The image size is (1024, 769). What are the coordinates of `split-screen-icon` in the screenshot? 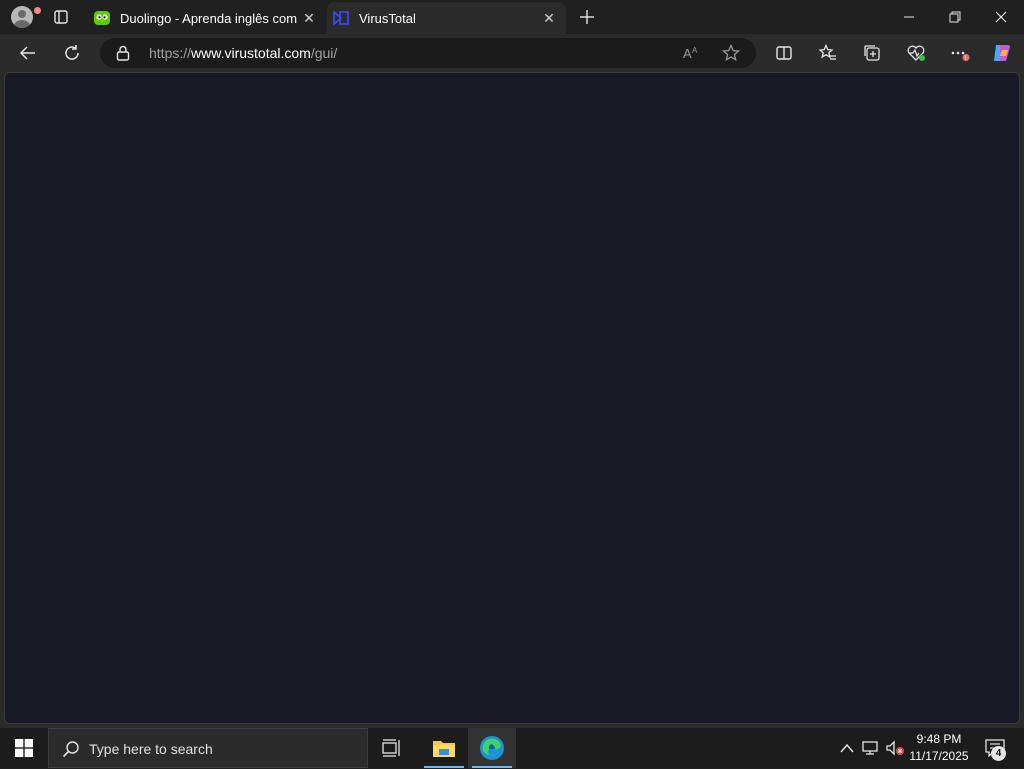 It's located at (784, 53).